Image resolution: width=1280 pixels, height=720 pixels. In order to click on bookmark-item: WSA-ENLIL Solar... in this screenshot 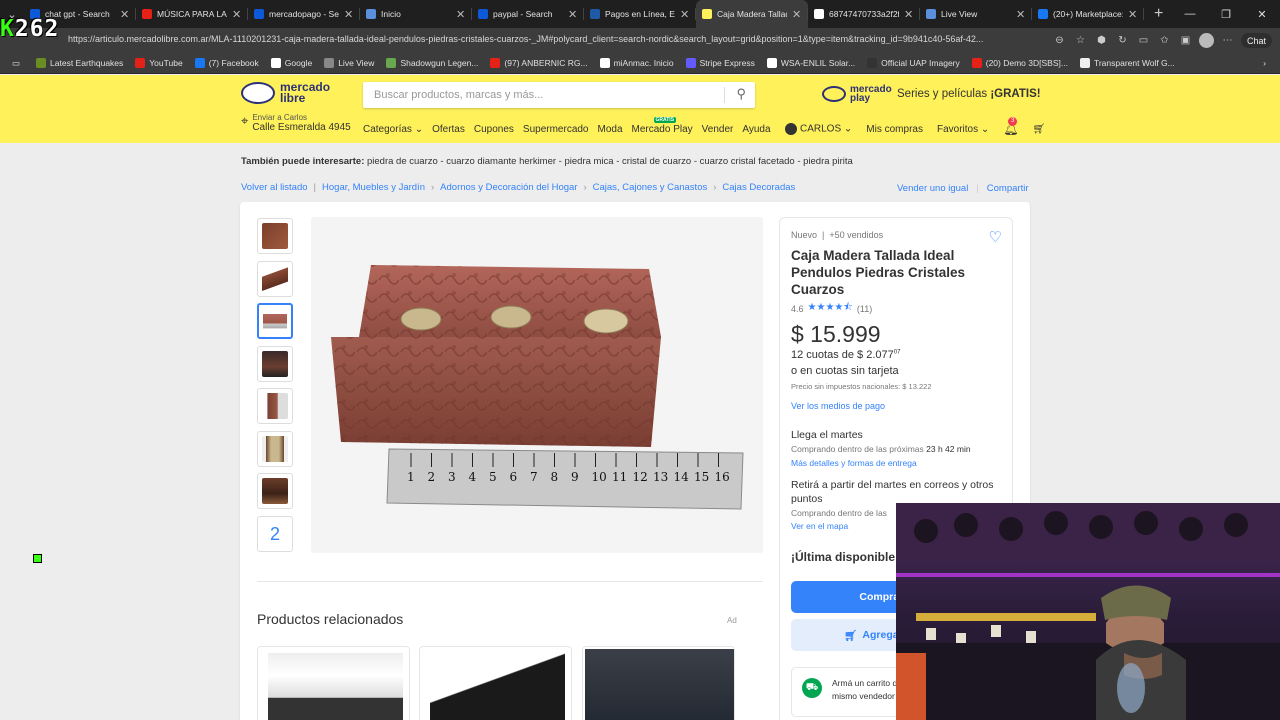, I will do `click(811, 63)`.